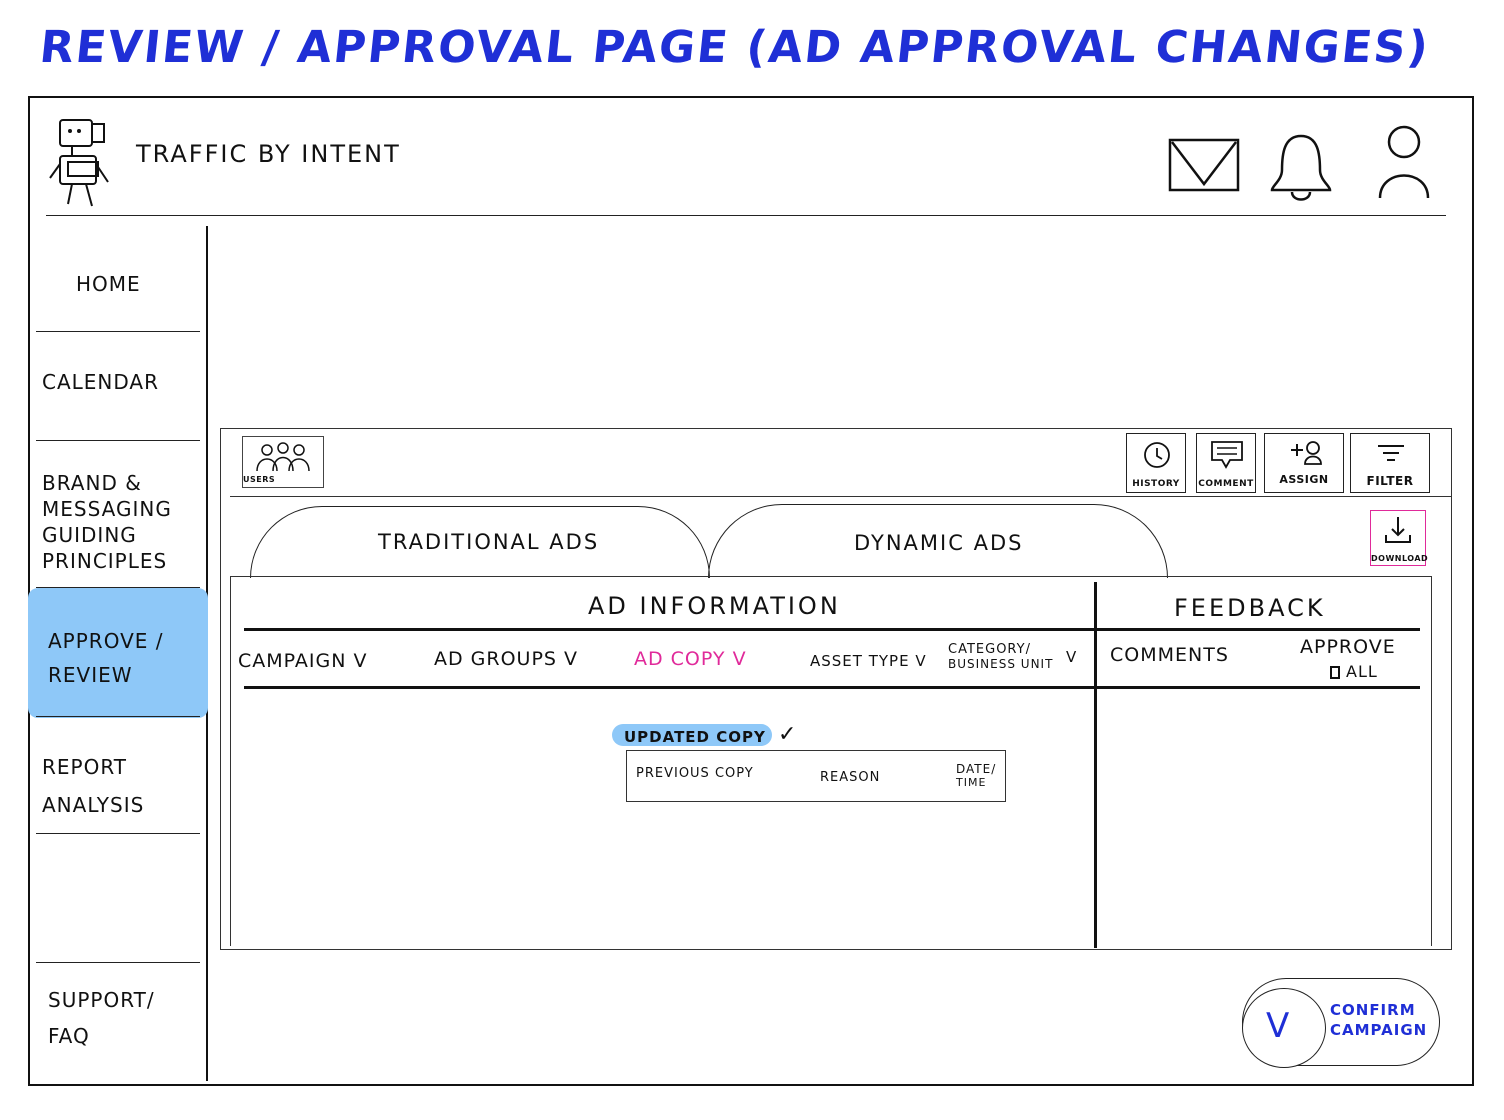  I want to click on sidebar-item-approve-review: APPROVE / REVIEW, so click(118, 658).